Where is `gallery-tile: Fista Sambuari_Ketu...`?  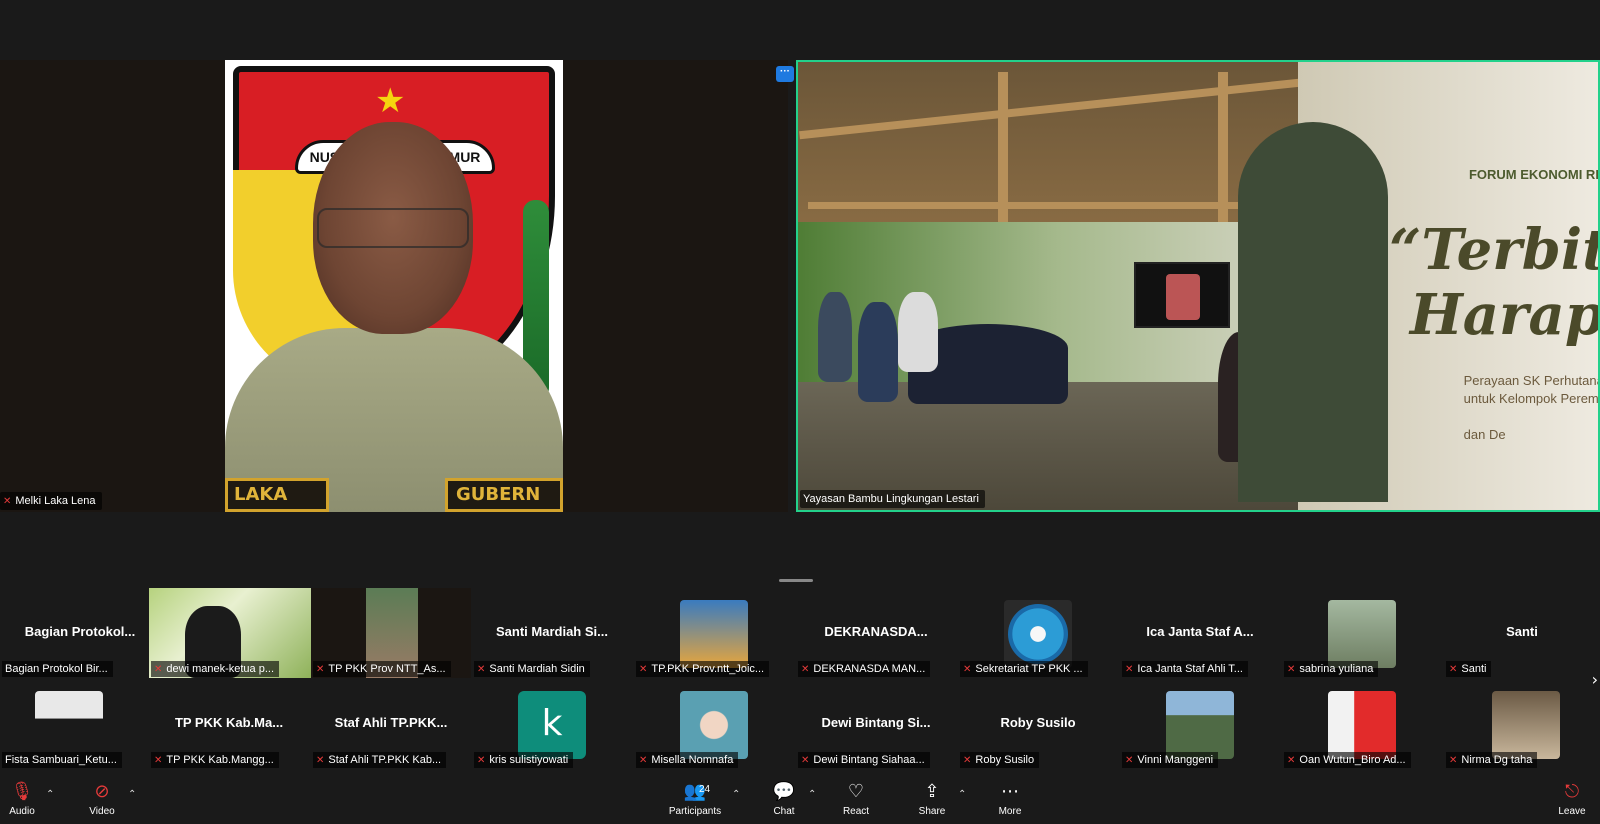 gallery-tile: Fista Sambuari_Ketu... is located at coordinates (80, 724).